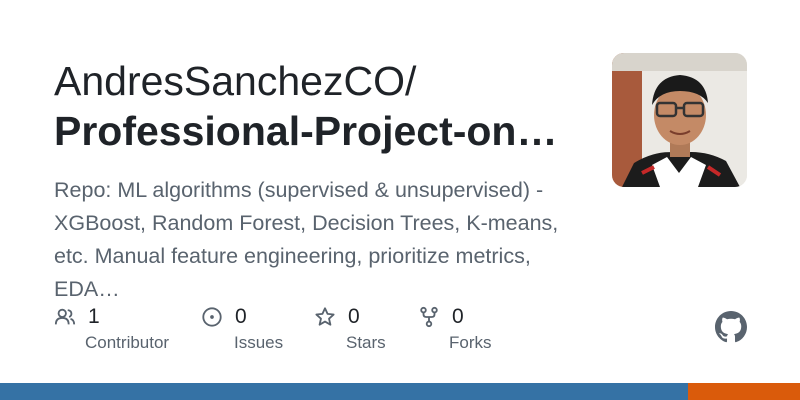 The image size is (800, 400). What do you see at coordinates (458, 316) in the screenshot?
I see `forks-count: 0` at bounding box center [458, 316].